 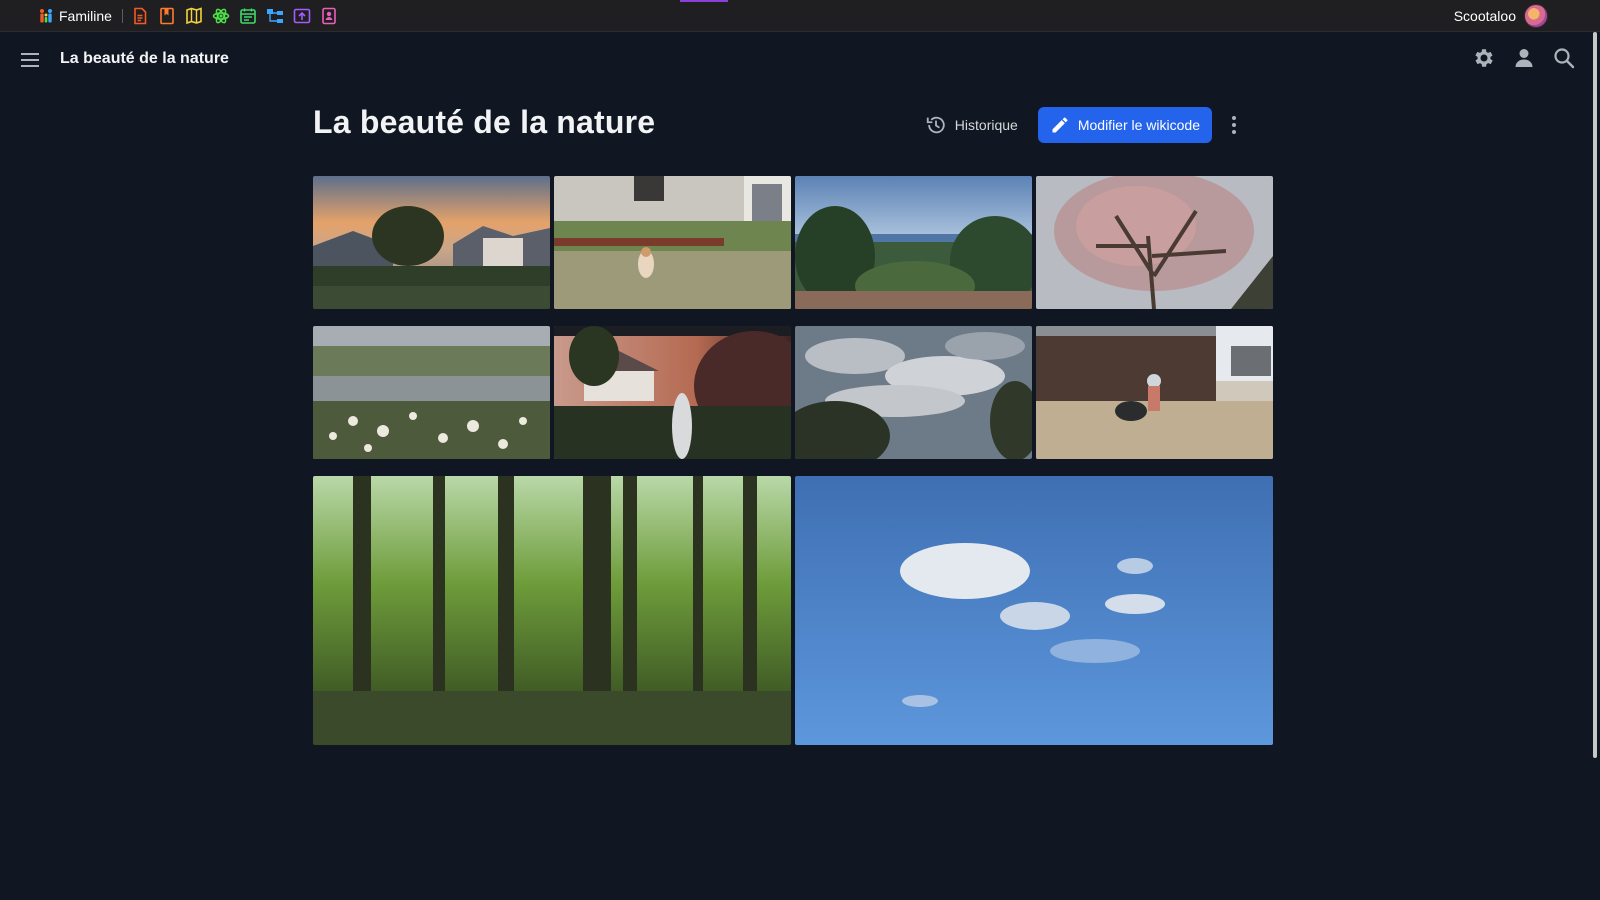 I want to click on gear-icon, so click(x=1484, y=58).